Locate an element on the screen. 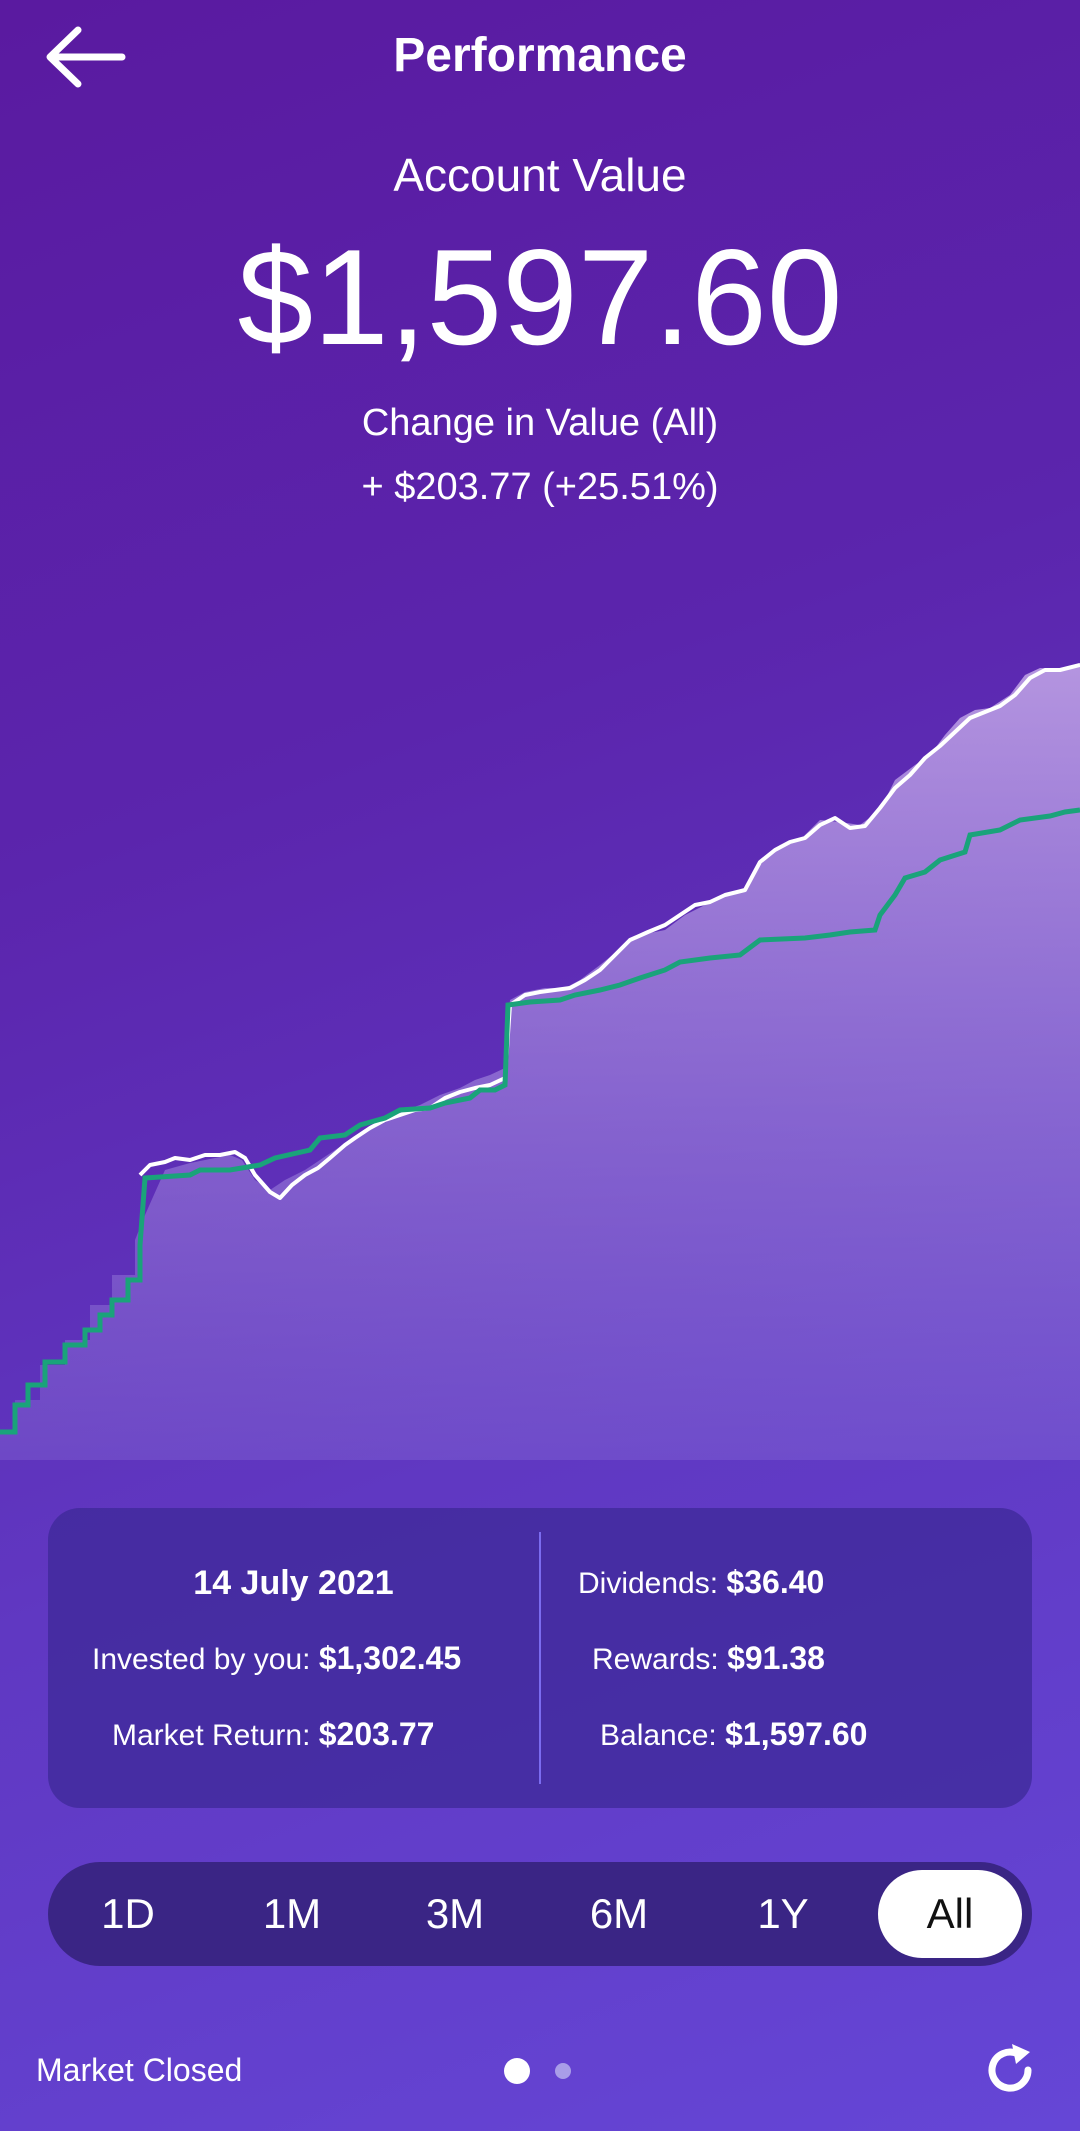  rewards-row: Rewards: $91.38 is located at coordinates (708, 1658).